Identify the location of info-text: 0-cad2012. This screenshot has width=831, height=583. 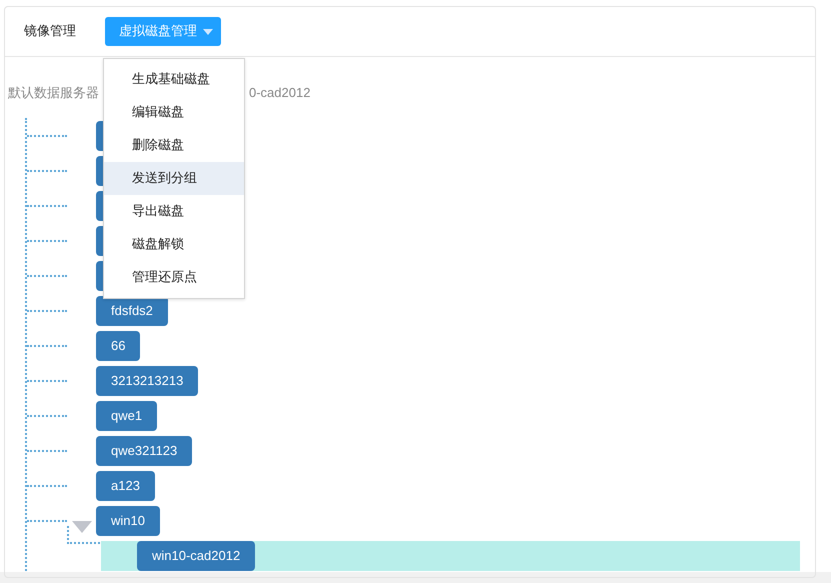
(279, 93).